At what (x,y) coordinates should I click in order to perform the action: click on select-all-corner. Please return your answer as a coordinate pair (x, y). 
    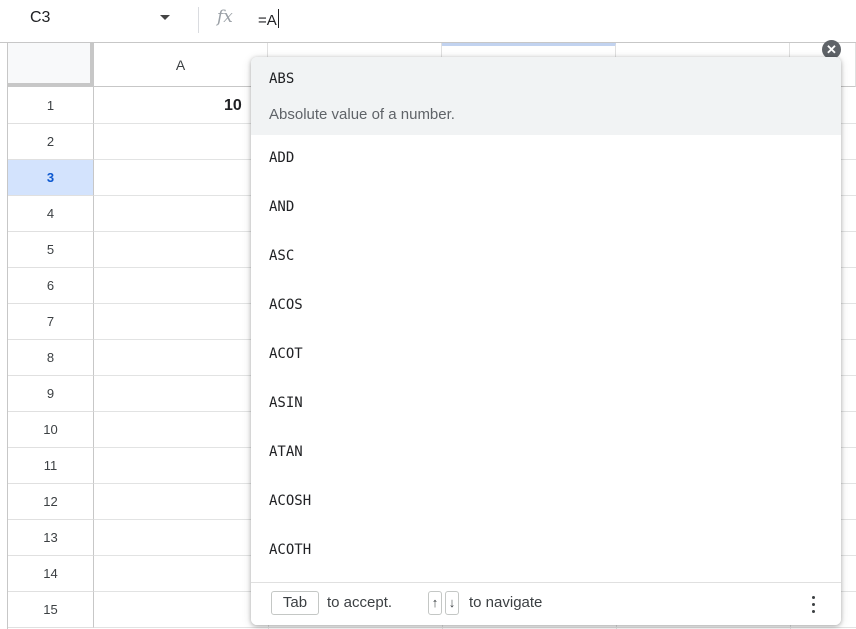
    Looking at the image, I should click on (51, 65).